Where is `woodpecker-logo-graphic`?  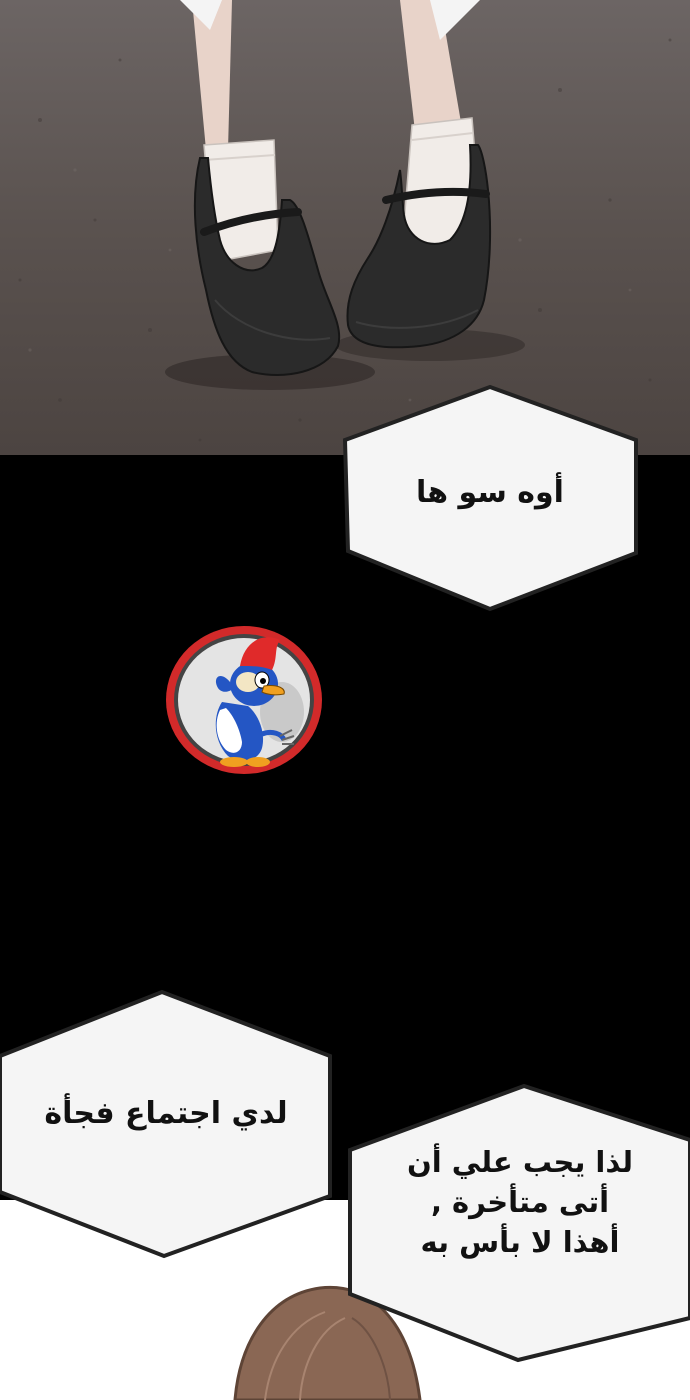 woodpecker-logo-graphic is located at coordinates (244, 700).